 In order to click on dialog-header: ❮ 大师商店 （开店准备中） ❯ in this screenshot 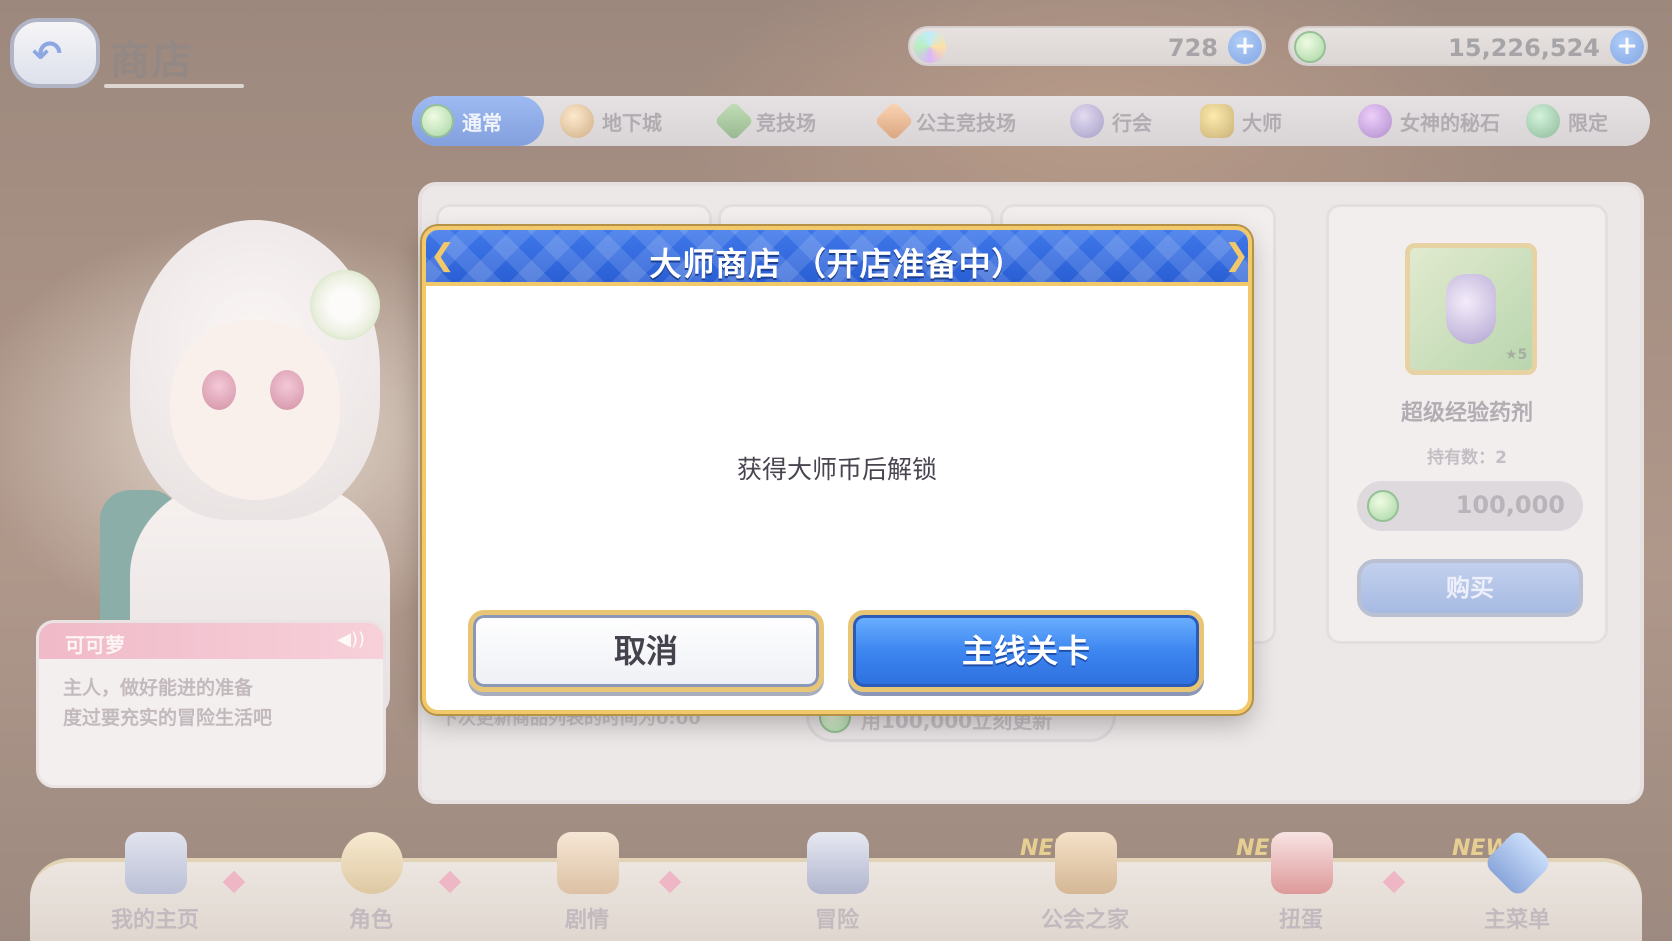, I will do `click(837, 258)`.